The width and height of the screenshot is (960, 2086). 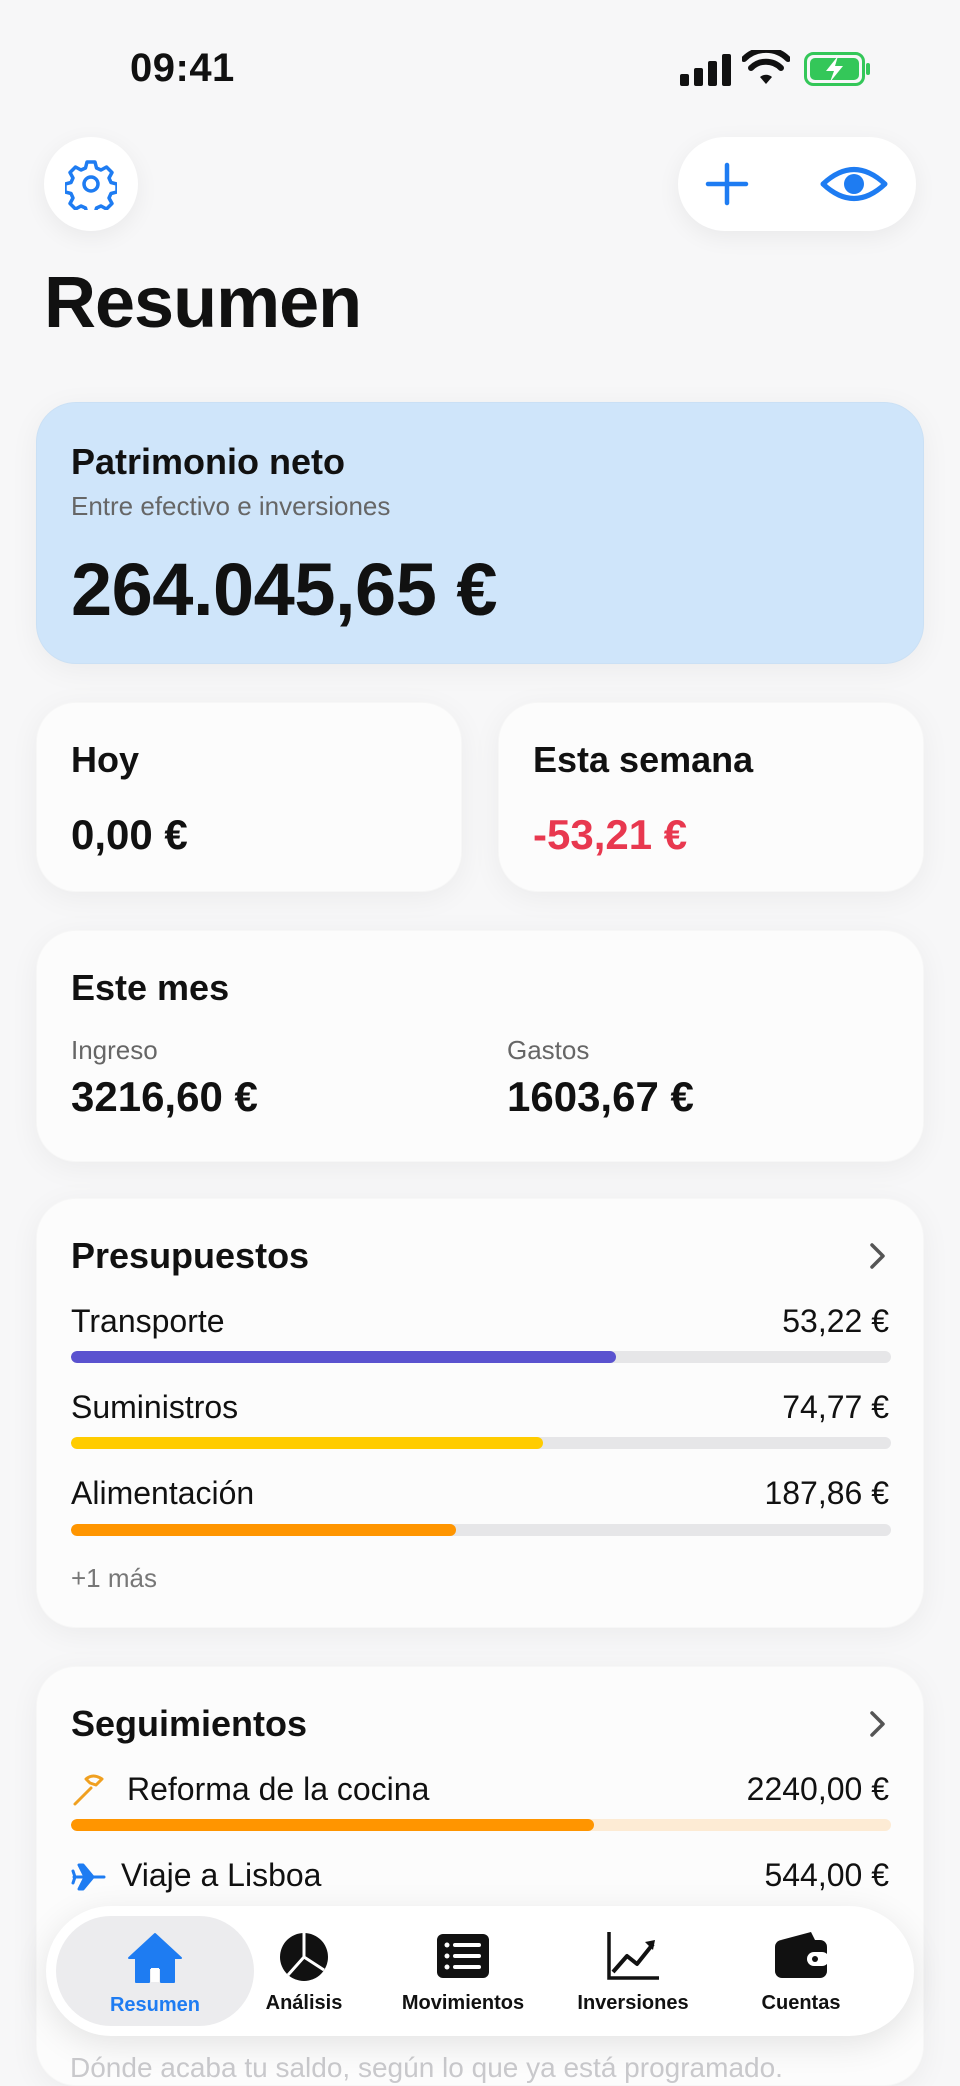 I want to click on tab-label: Inversiones, so click(x=633, y=2003).